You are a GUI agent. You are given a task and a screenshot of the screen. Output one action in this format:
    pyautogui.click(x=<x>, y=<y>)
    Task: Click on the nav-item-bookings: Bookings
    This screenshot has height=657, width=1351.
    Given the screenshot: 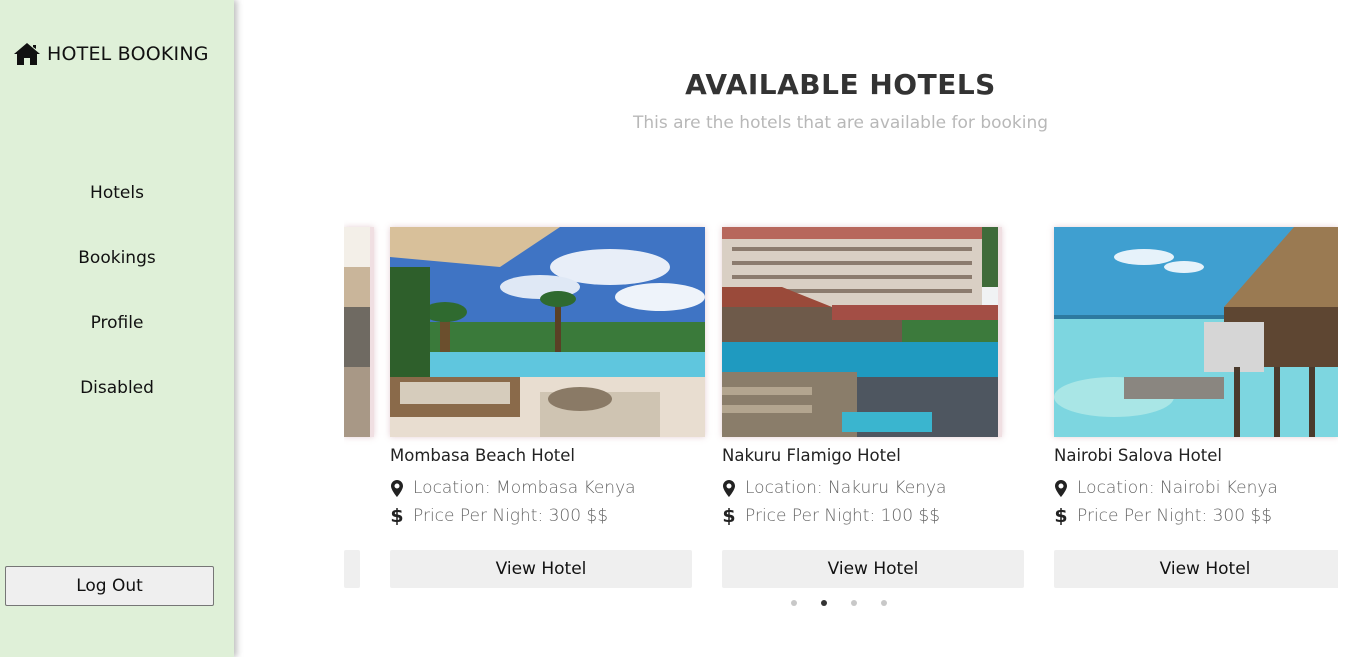 What is the action you would take?
    pyautogui.click(x=117, y=258)
    